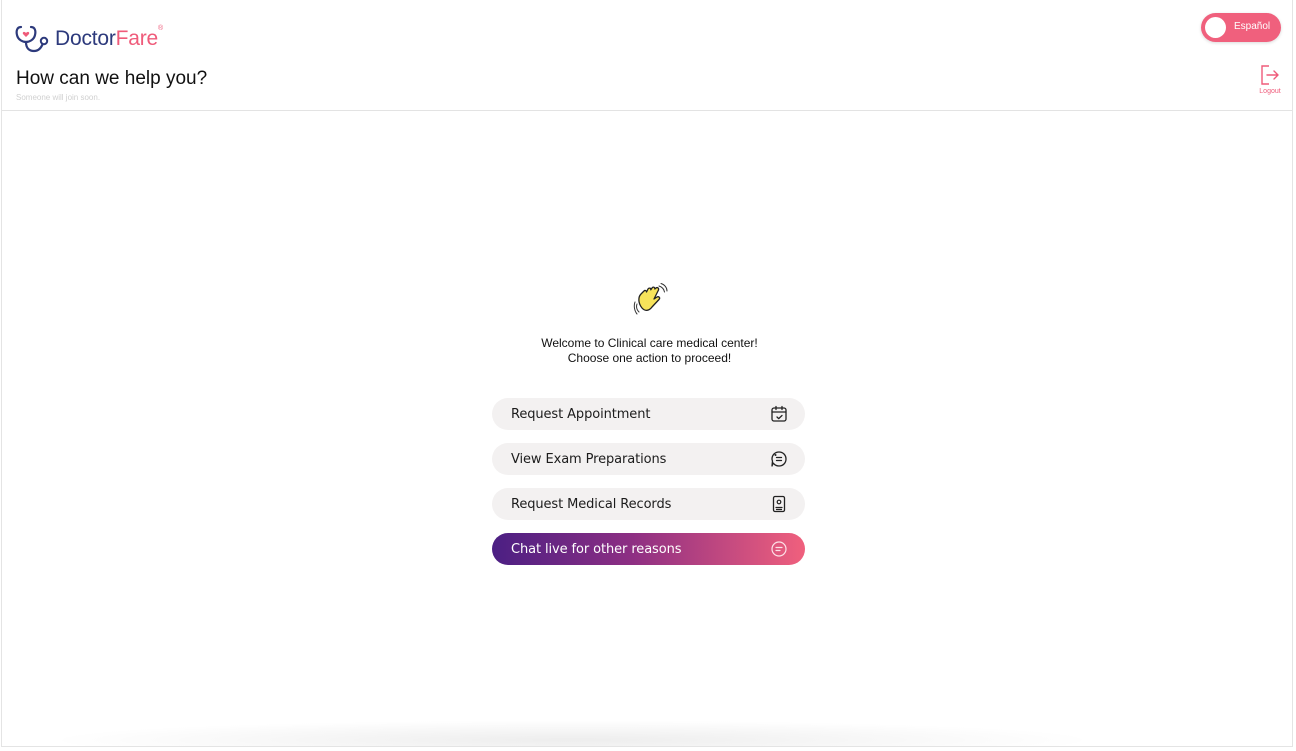  What do you see at coordinates (581, 414) in the screenshot?
I see `request-appointment-label: Request Appointment` at bounding box center [581, 414].